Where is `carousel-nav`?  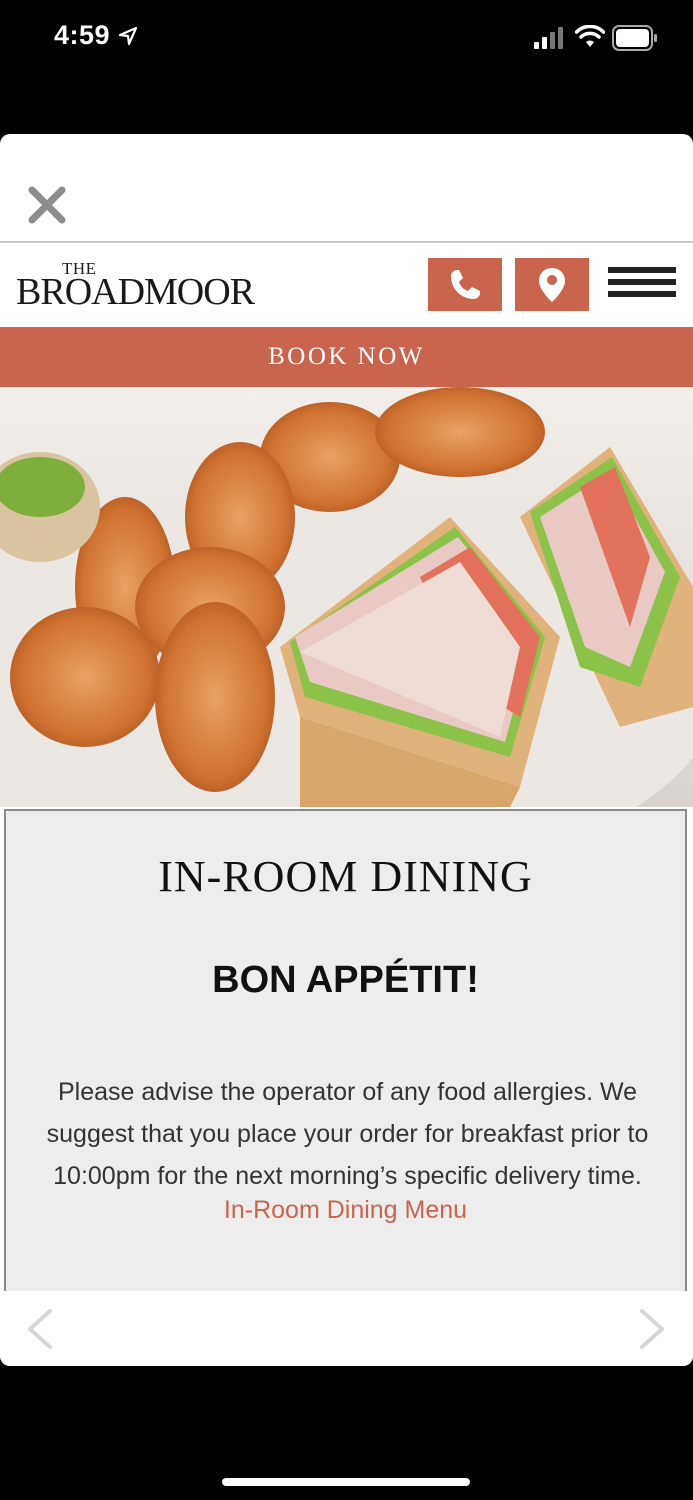
carousel-nav is located at coordinates (346, 1328).